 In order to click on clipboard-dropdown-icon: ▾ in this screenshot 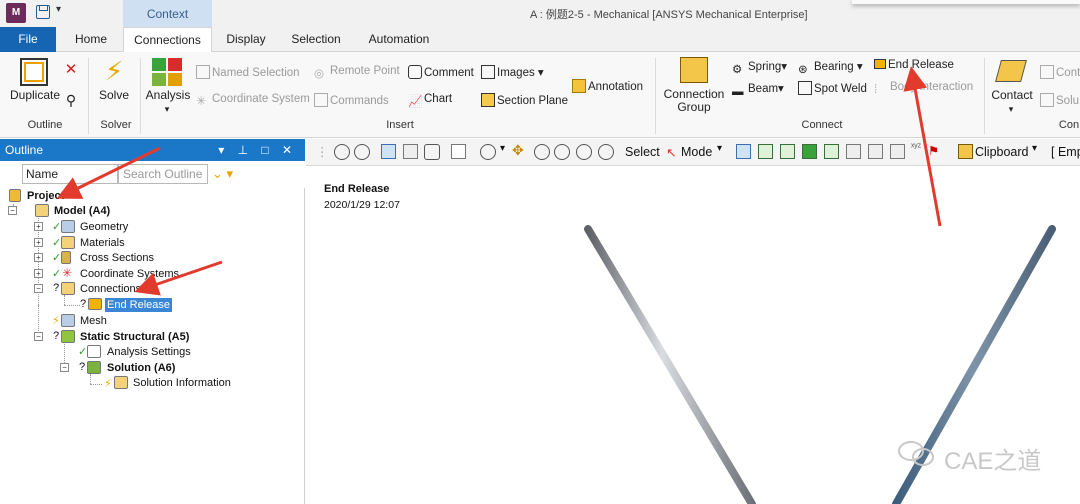, I will do `click(1034, 148)`.